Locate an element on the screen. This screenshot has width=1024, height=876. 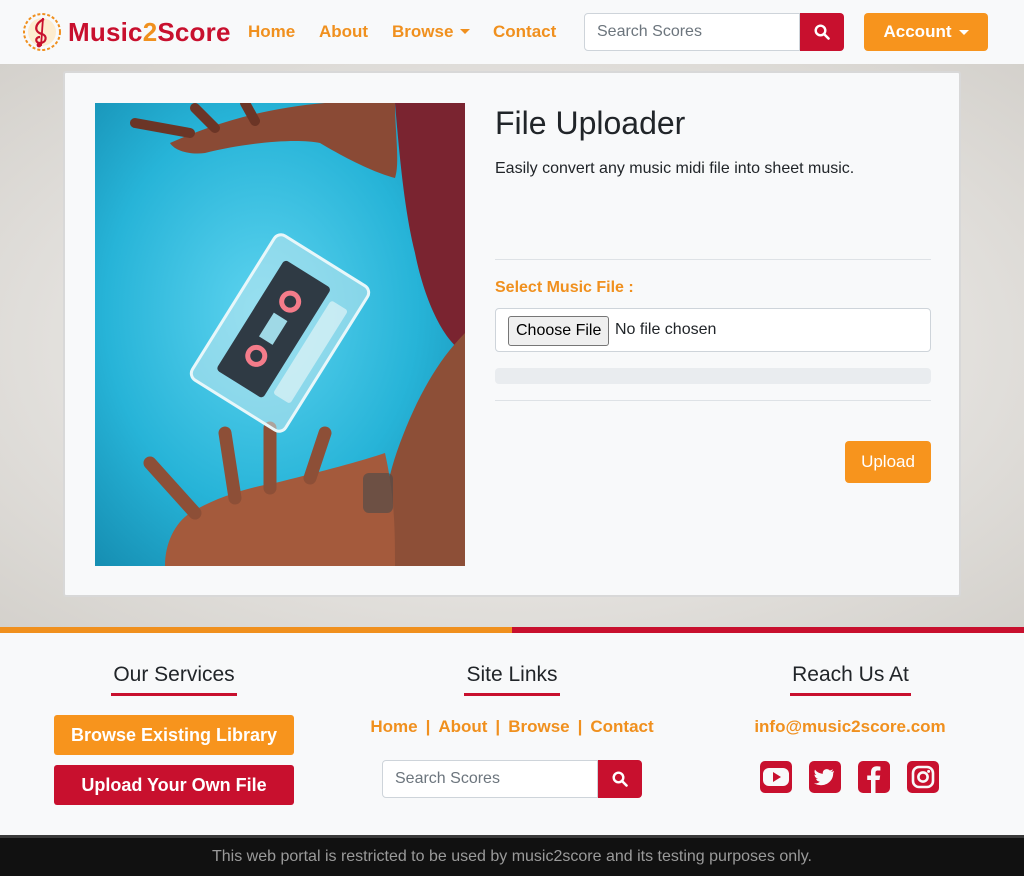
brand-part-score: Score is located at coordinates (194, 31).